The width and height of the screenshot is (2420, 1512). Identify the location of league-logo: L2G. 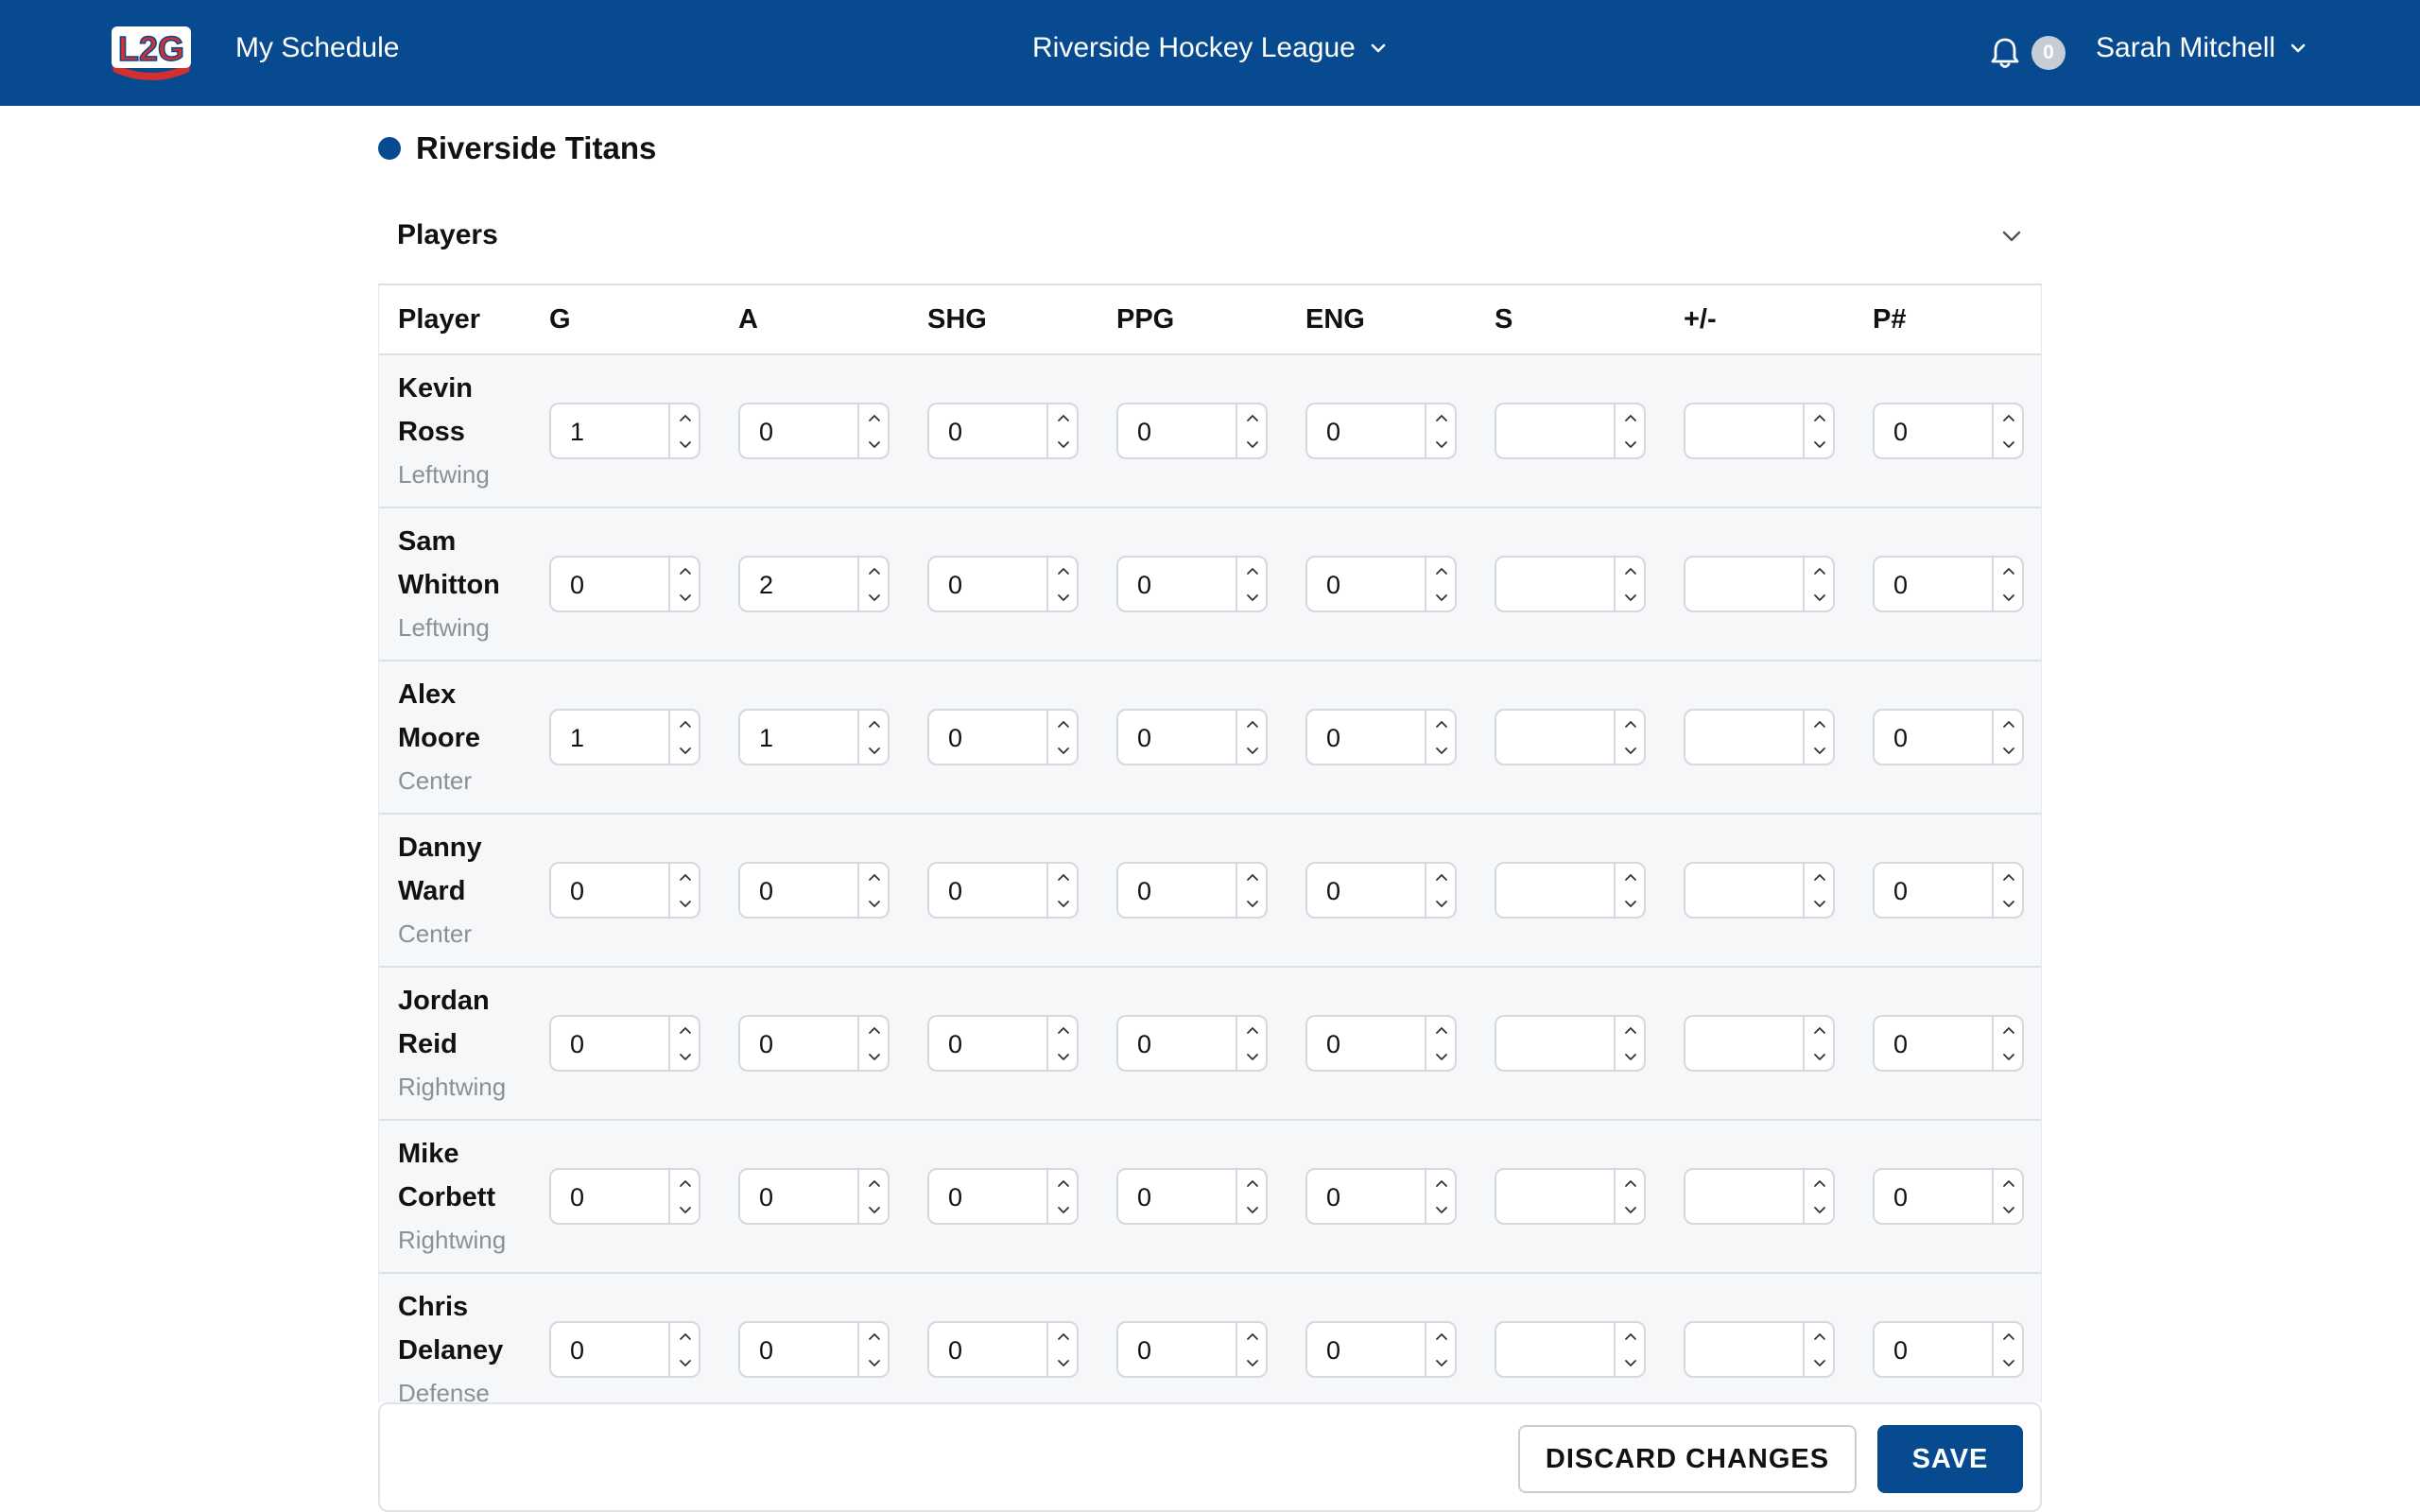
(151, 51).